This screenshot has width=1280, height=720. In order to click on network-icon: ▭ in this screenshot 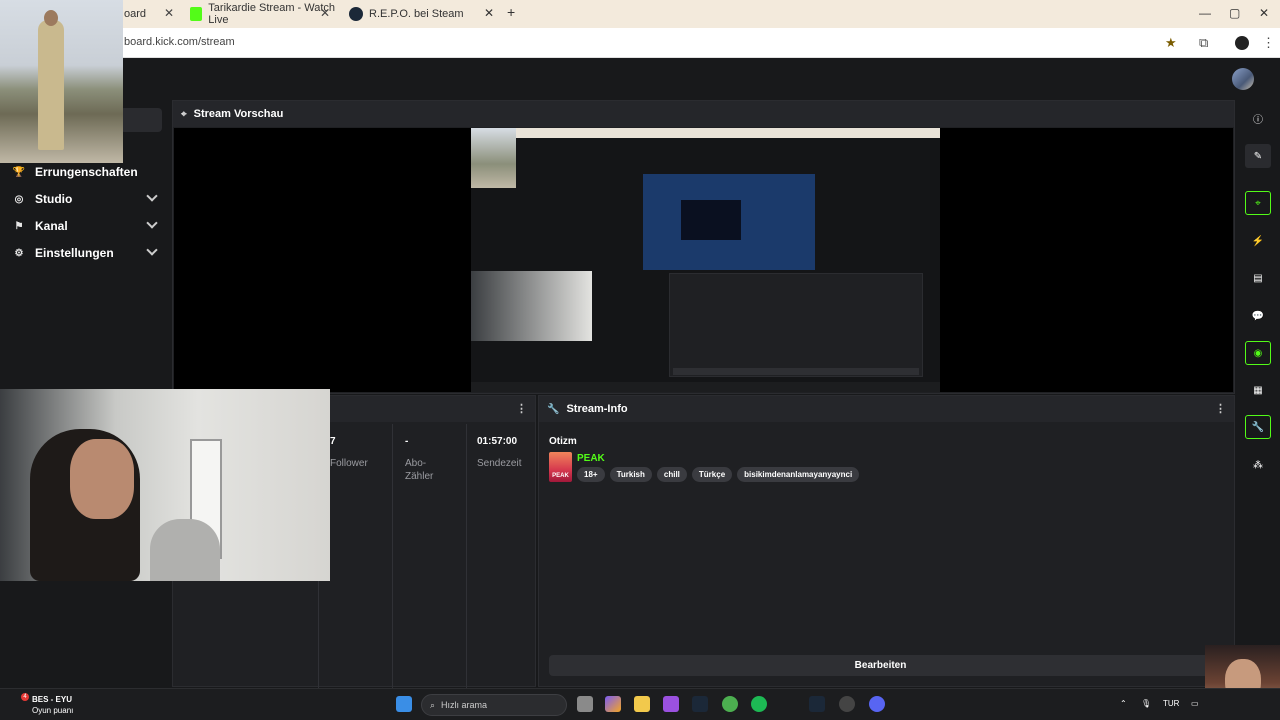, I will do `click(1195, 703)`.